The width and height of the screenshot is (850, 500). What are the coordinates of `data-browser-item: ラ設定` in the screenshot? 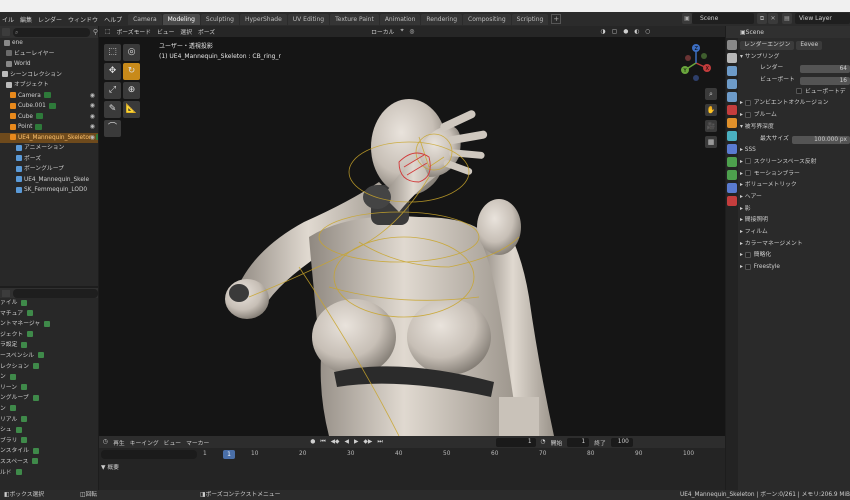 It's located at (49, 345).